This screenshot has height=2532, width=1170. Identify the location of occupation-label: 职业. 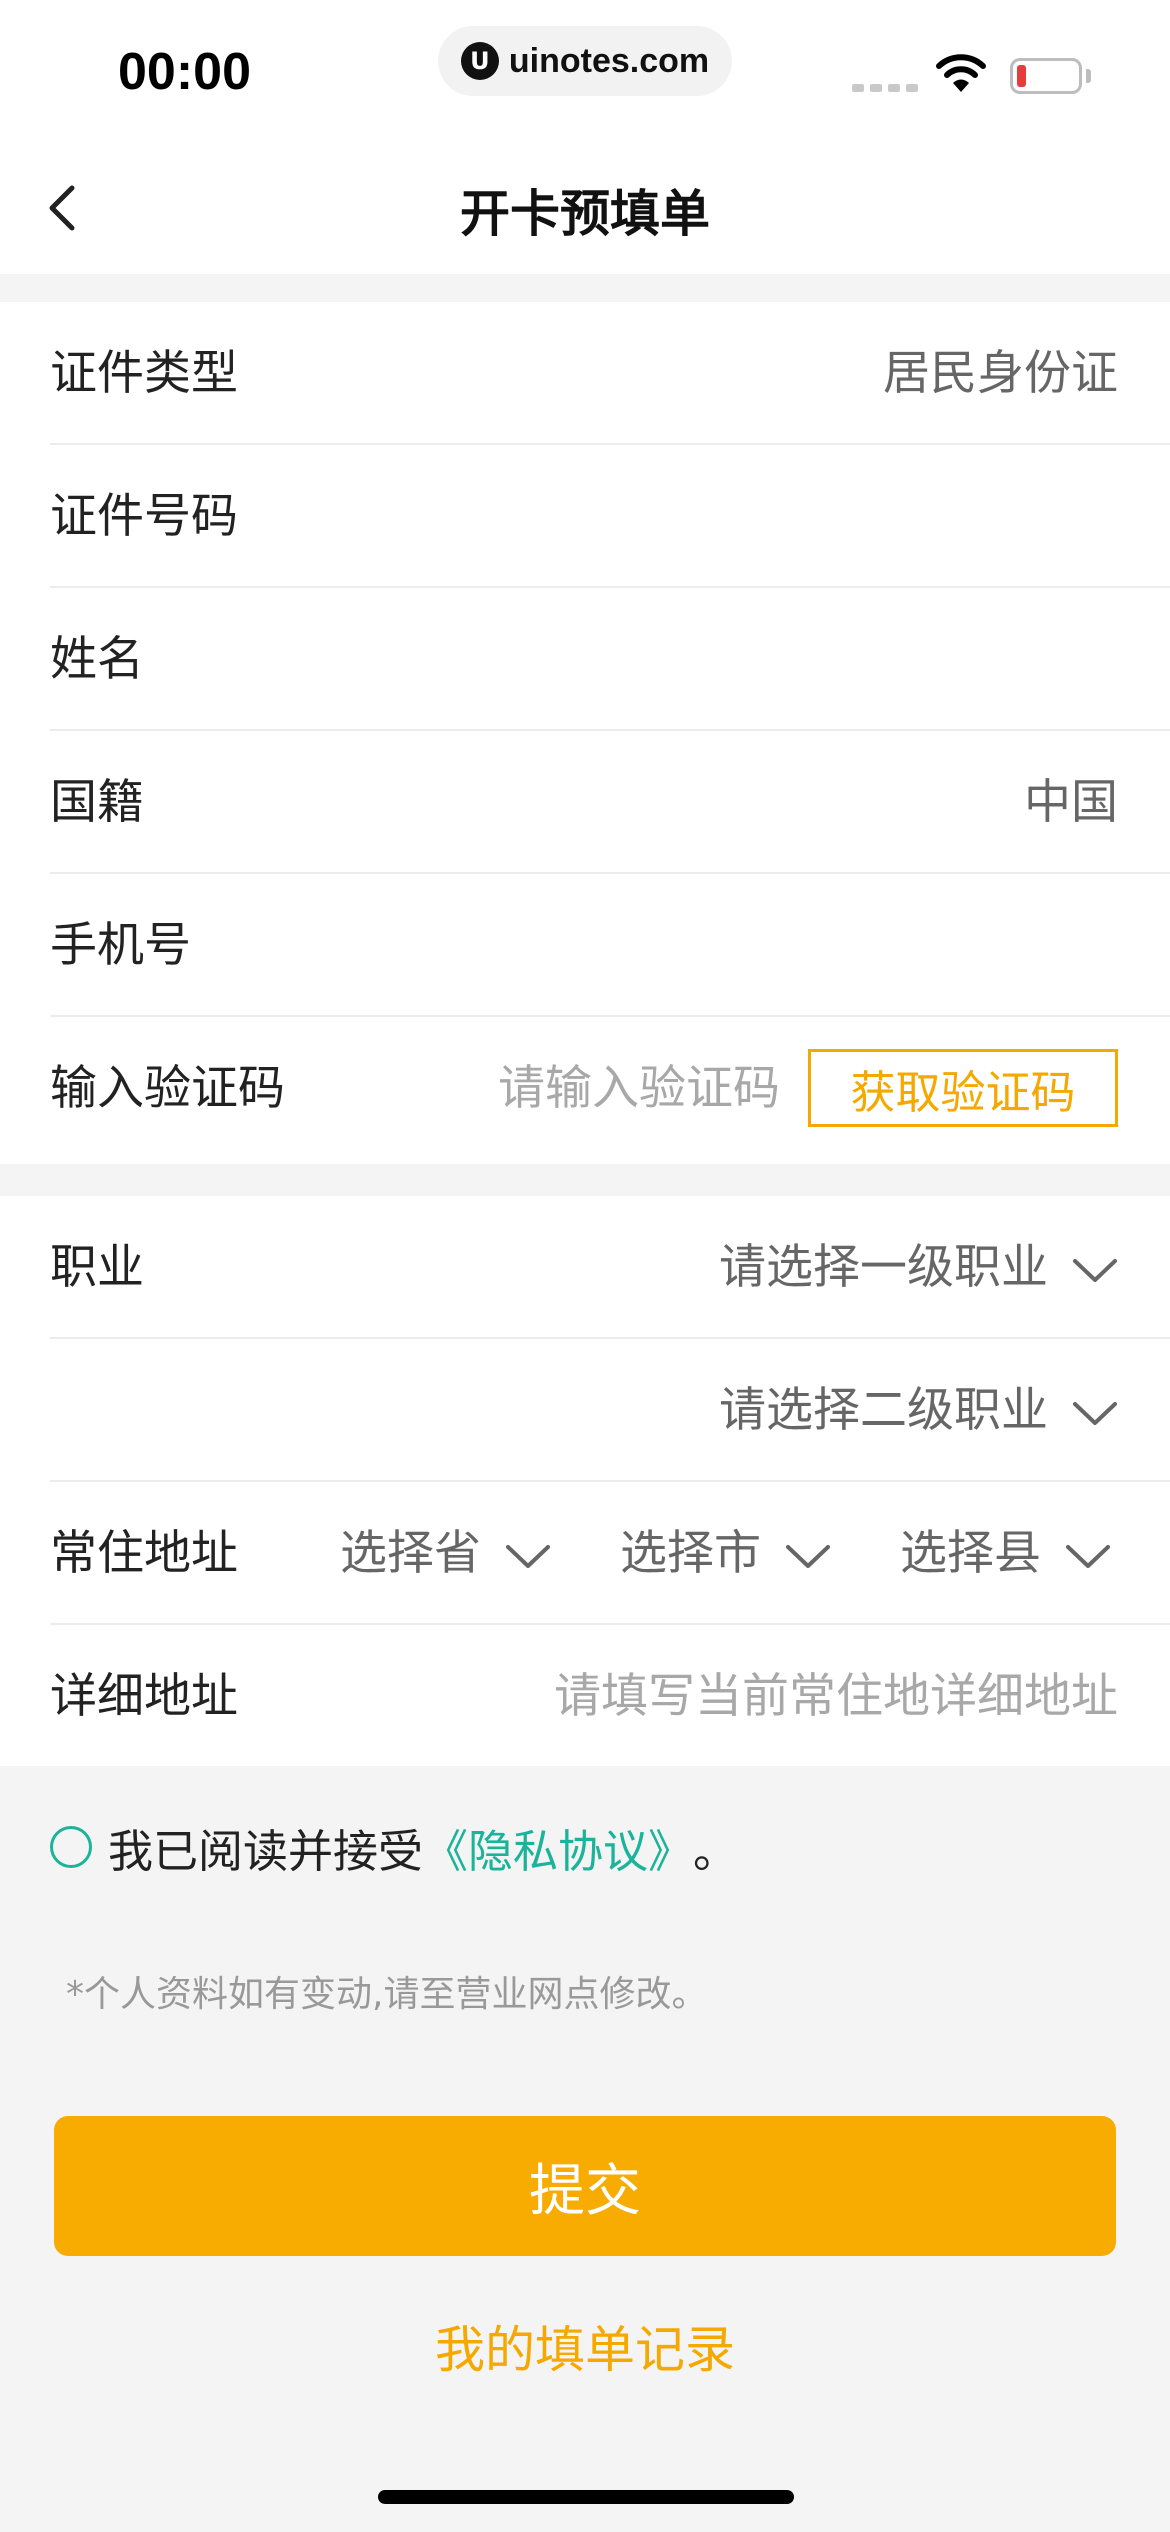
(97, 1267).